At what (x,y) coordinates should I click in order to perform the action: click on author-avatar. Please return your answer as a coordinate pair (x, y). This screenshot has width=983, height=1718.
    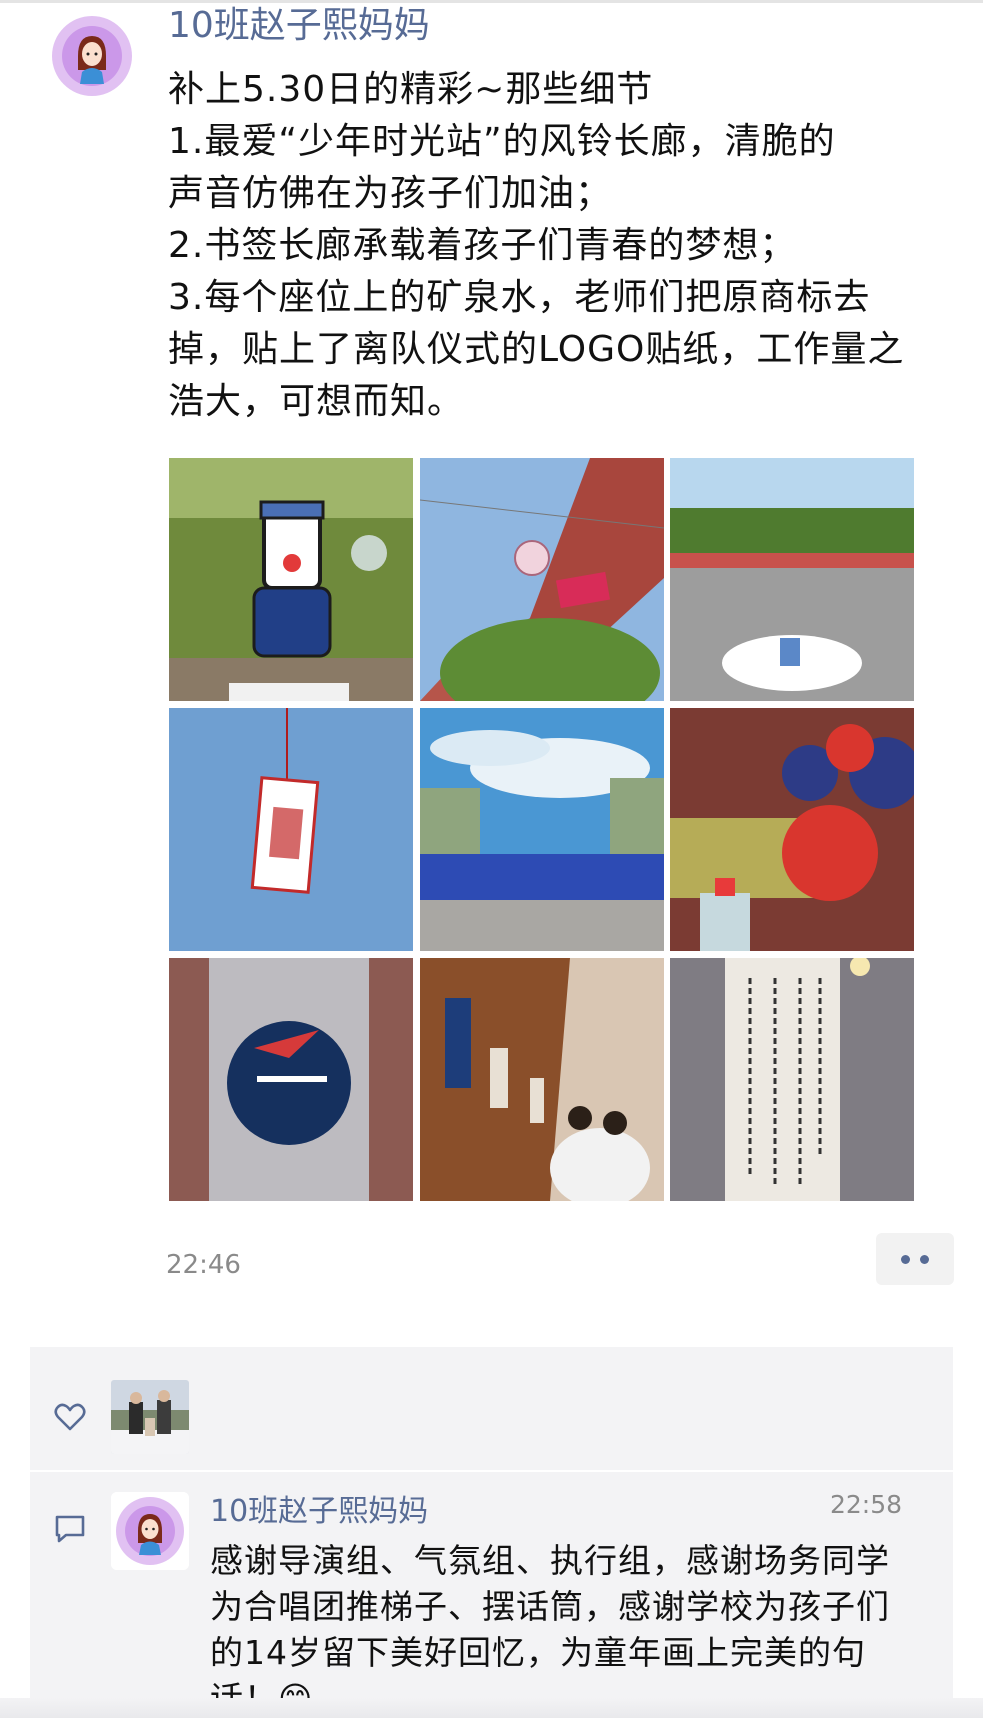
    Looking at the image, I should click on (92, 56).